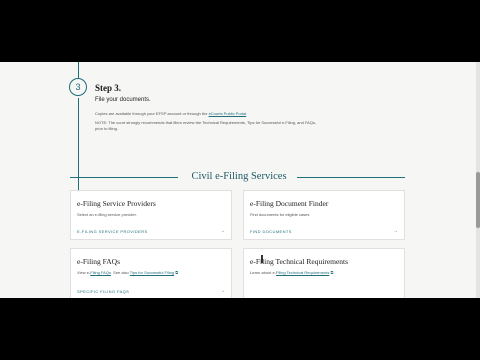 This screenshot has width=480, height=360. I want to click on card-description: Find documents for eligible cases, so click(280, 214).